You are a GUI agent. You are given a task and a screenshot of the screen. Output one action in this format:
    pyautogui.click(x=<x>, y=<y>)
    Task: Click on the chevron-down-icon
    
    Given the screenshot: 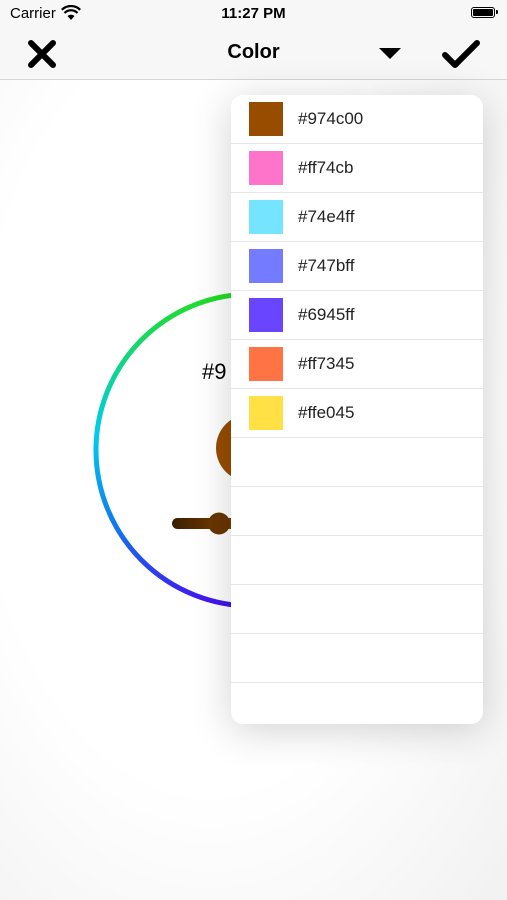 What is the action you would take?
    pyautogui.click(x=390, y=53)
    